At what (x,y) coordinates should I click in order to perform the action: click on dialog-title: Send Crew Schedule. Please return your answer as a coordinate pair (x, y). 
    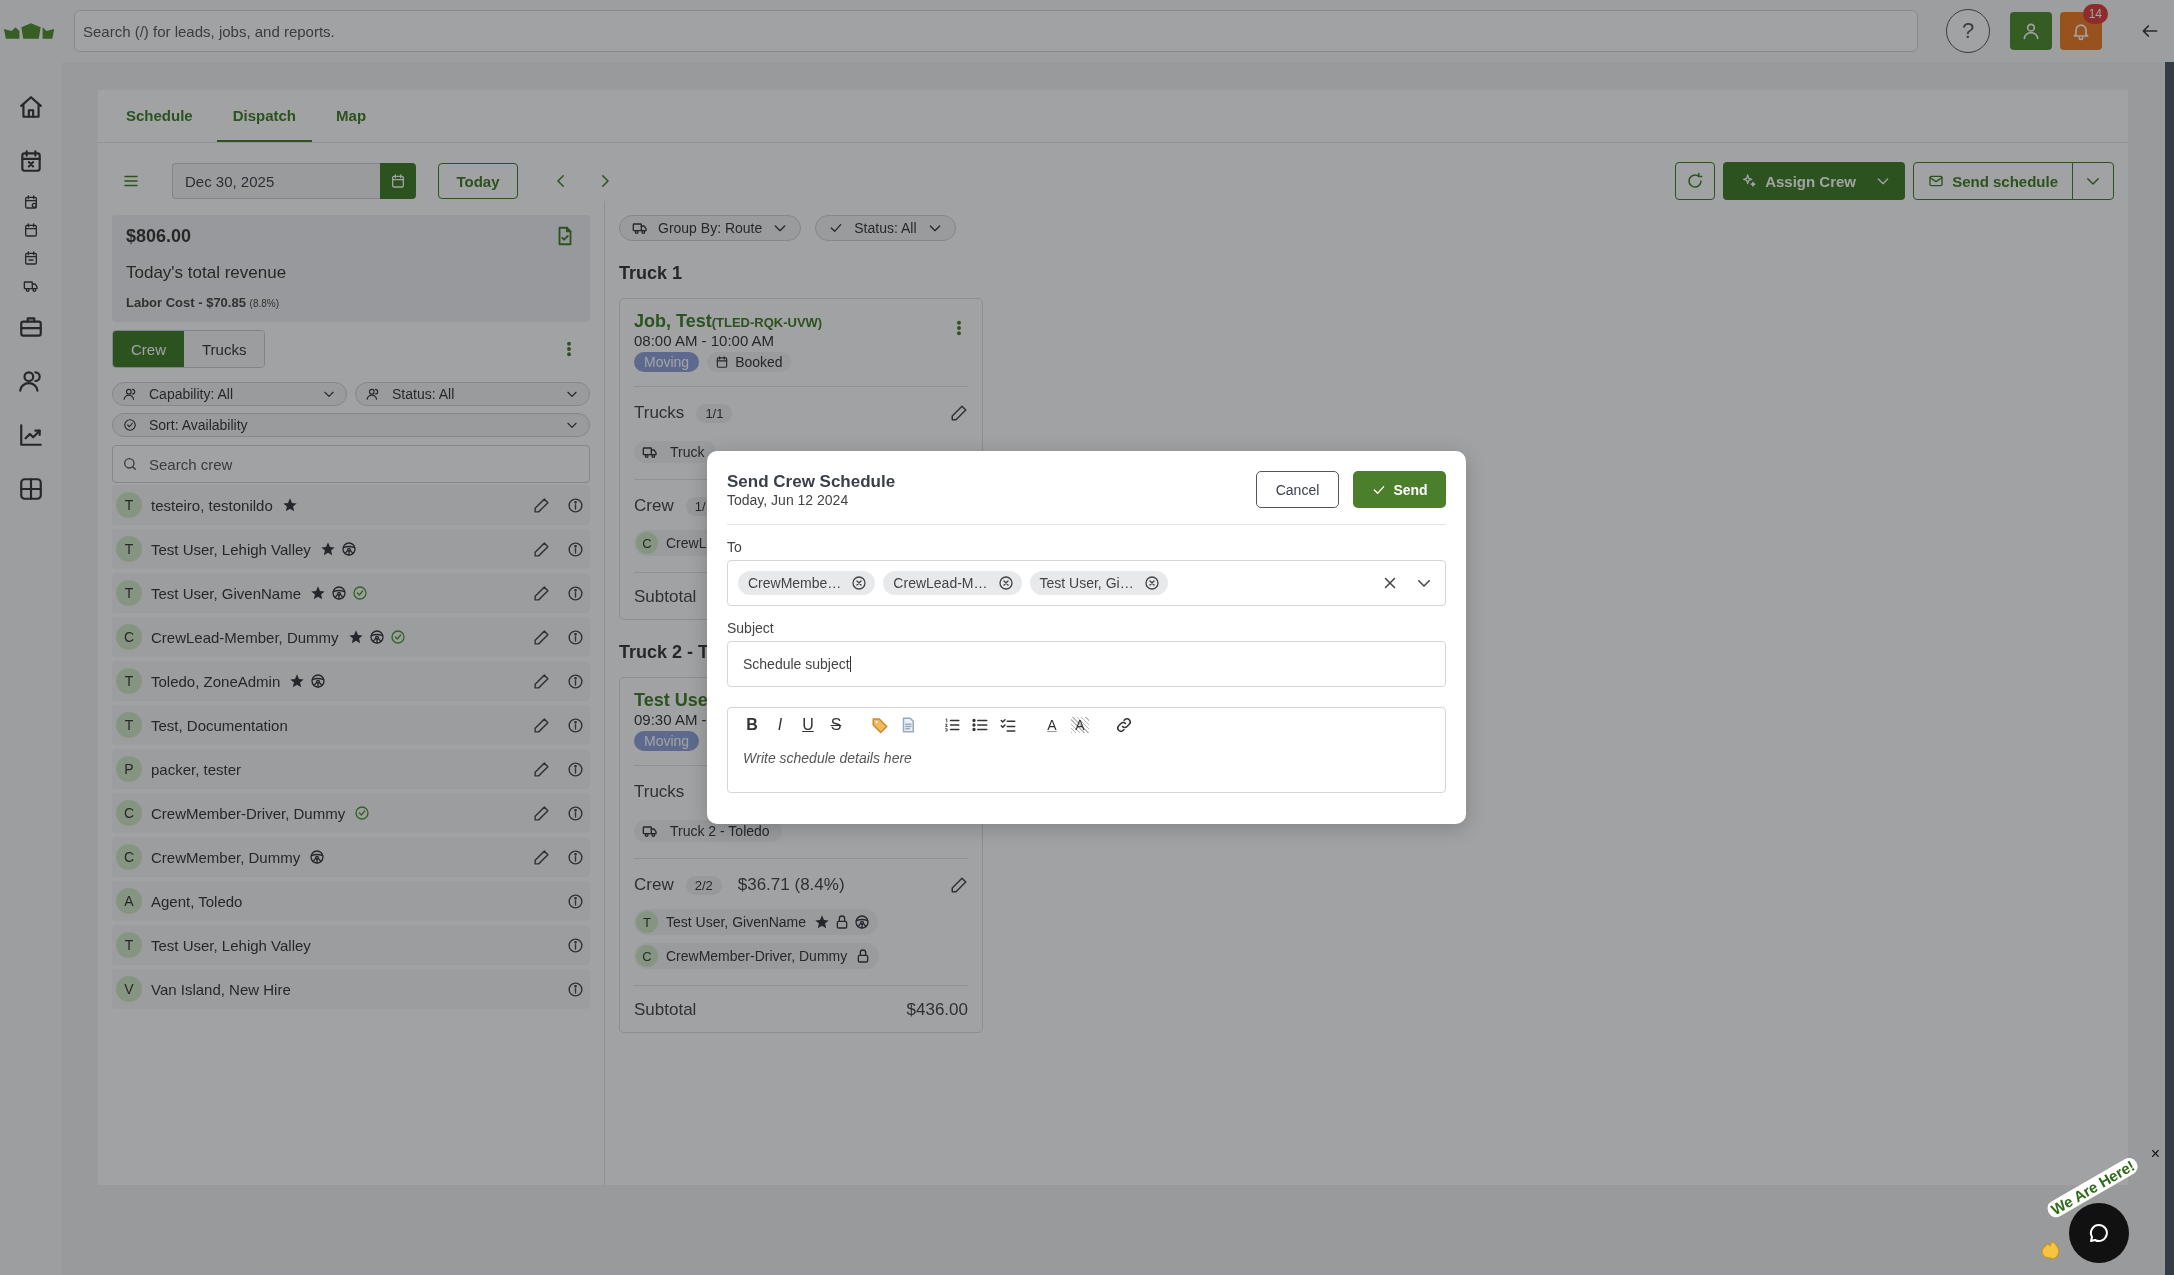
    Looking at the image, I should click on (812, 481).